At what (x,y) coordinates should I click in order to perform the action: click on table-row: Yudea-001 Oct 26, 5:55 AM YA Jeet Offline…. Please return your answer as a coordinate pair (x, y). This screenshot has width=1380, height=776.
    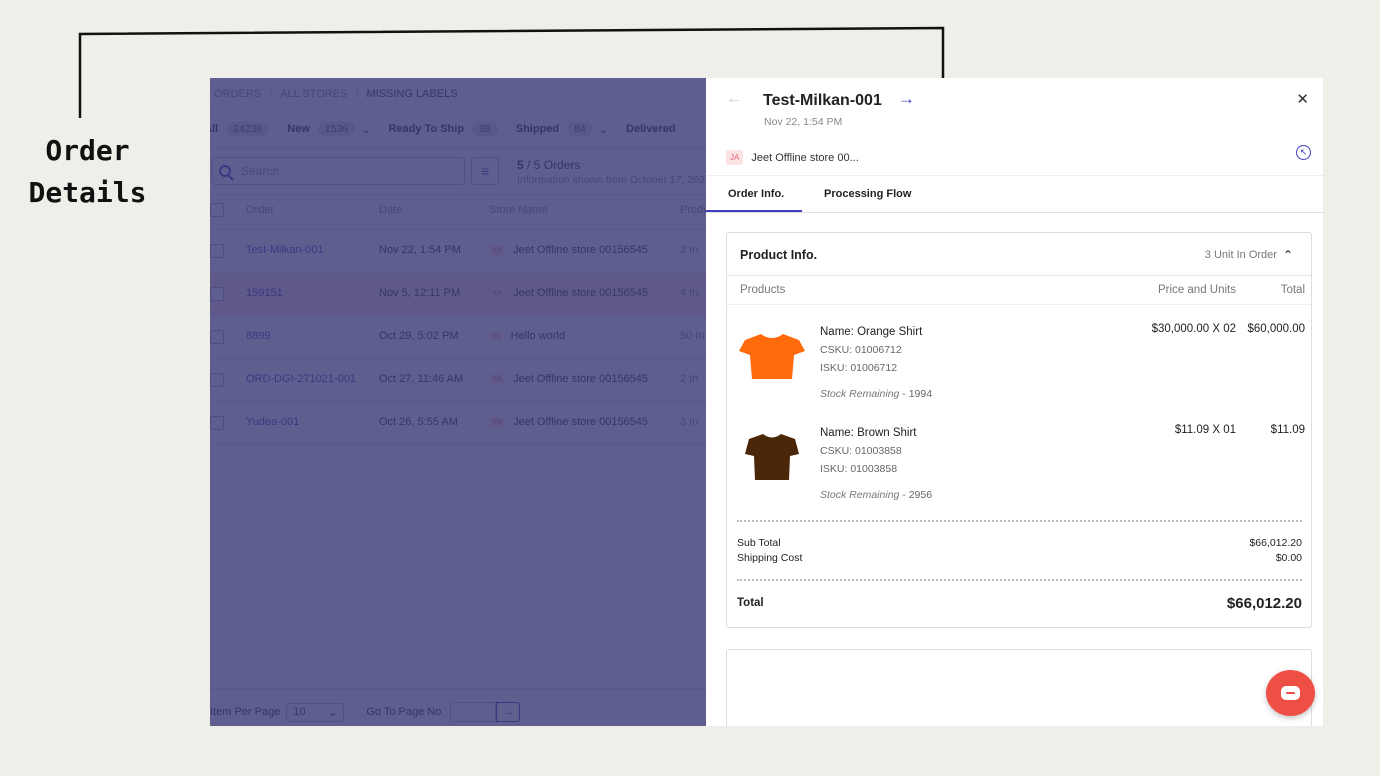
    Looking at the image, I should click on (458, 423).